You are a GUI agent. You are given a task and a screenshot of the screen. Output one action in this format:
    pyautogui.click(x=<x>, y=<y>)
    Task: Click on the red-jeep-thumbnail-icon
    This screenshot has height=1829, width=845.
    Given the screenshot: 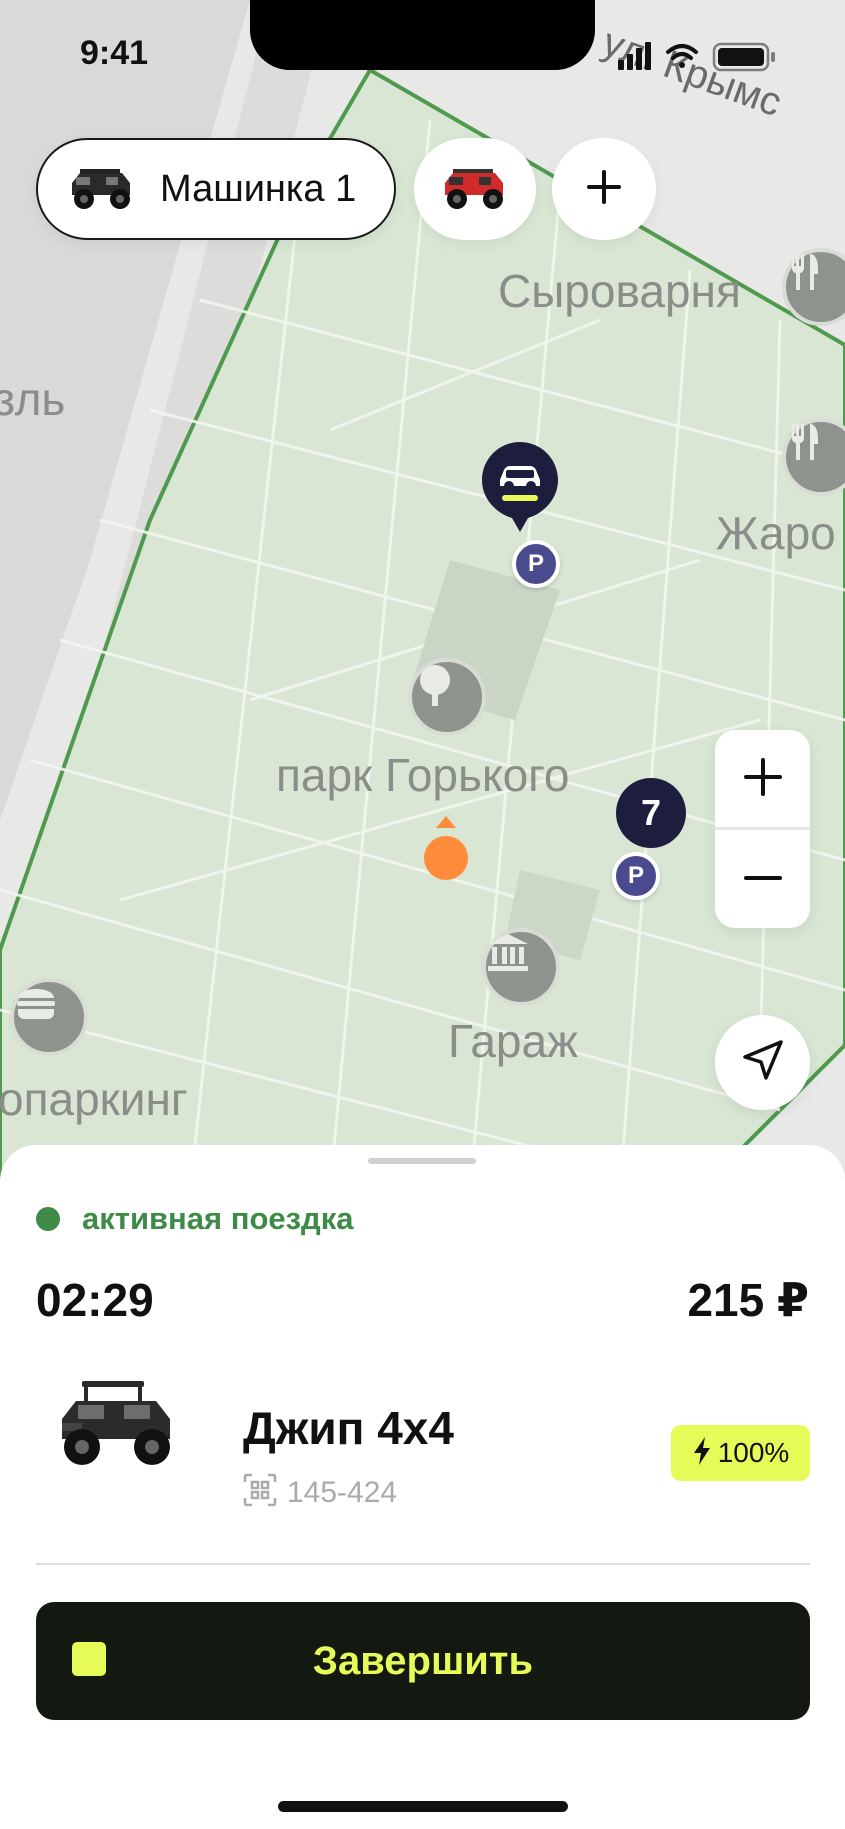 What is the action you would take?
    pyautogui.click(x=475, y=189)
    